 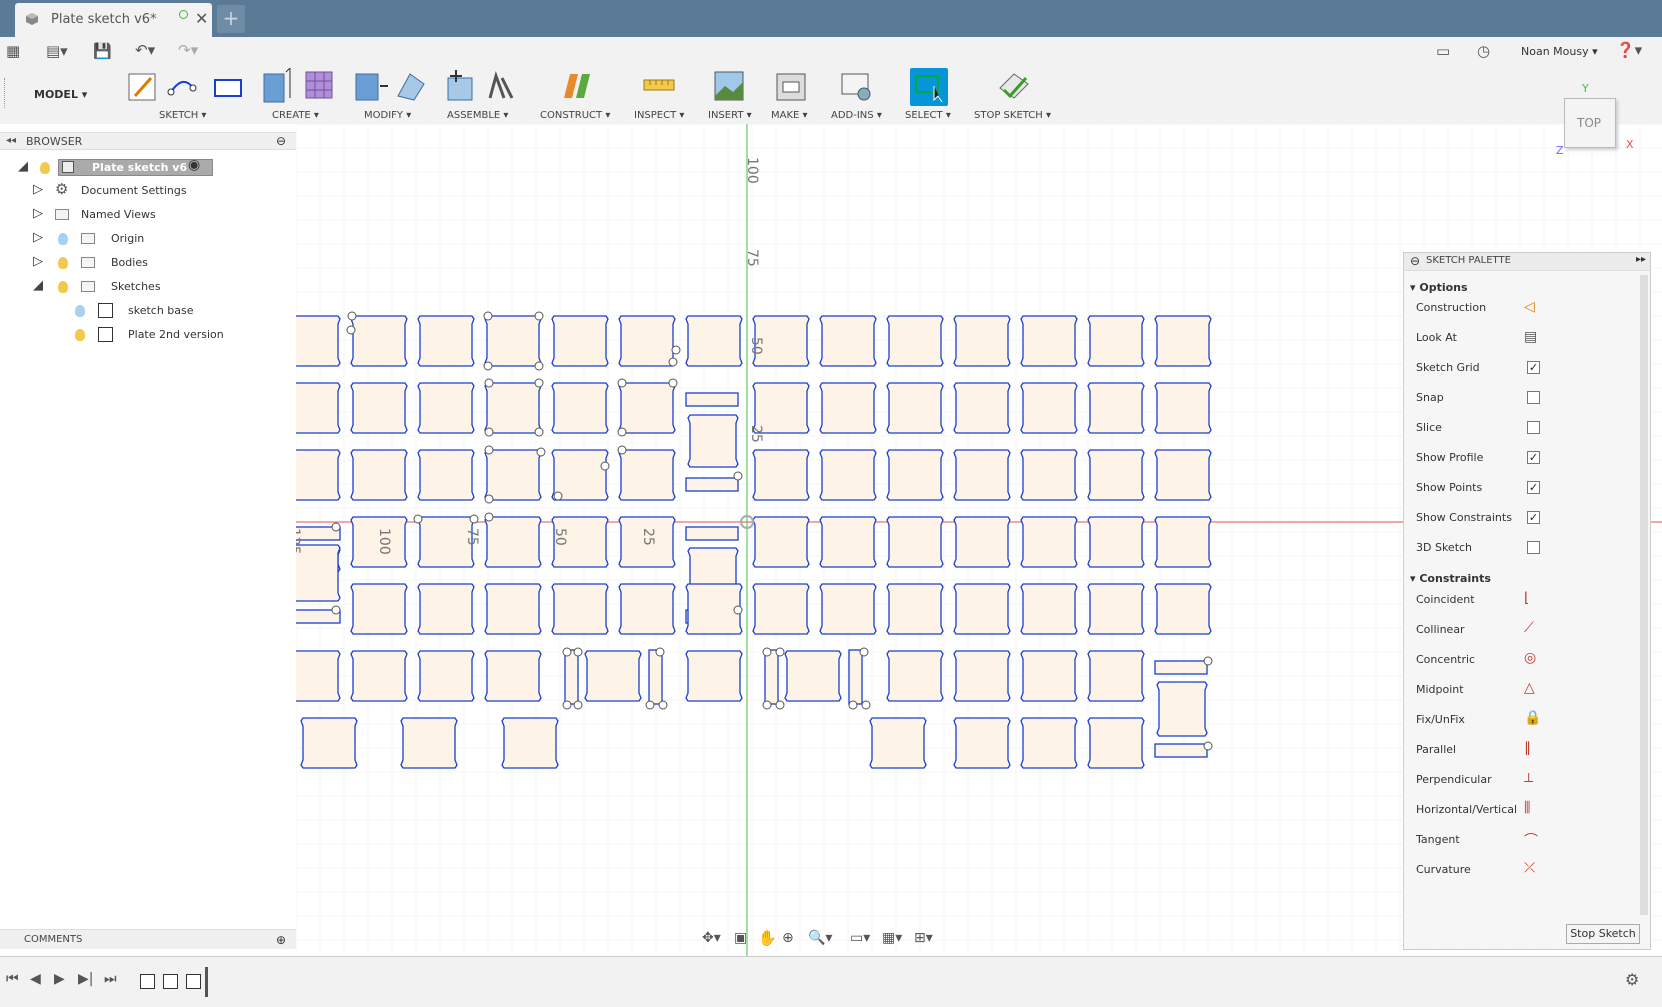 I want to click on inspect-measure-icon, so click(x=660, y=87).